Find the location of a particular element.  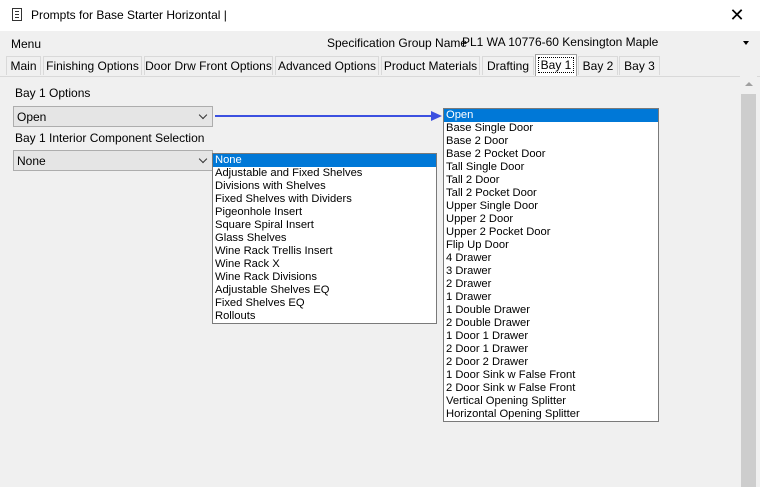

option-horizontal-opening-splitter: Horizontal Opening Splitter is located at coordinates (551, 414).